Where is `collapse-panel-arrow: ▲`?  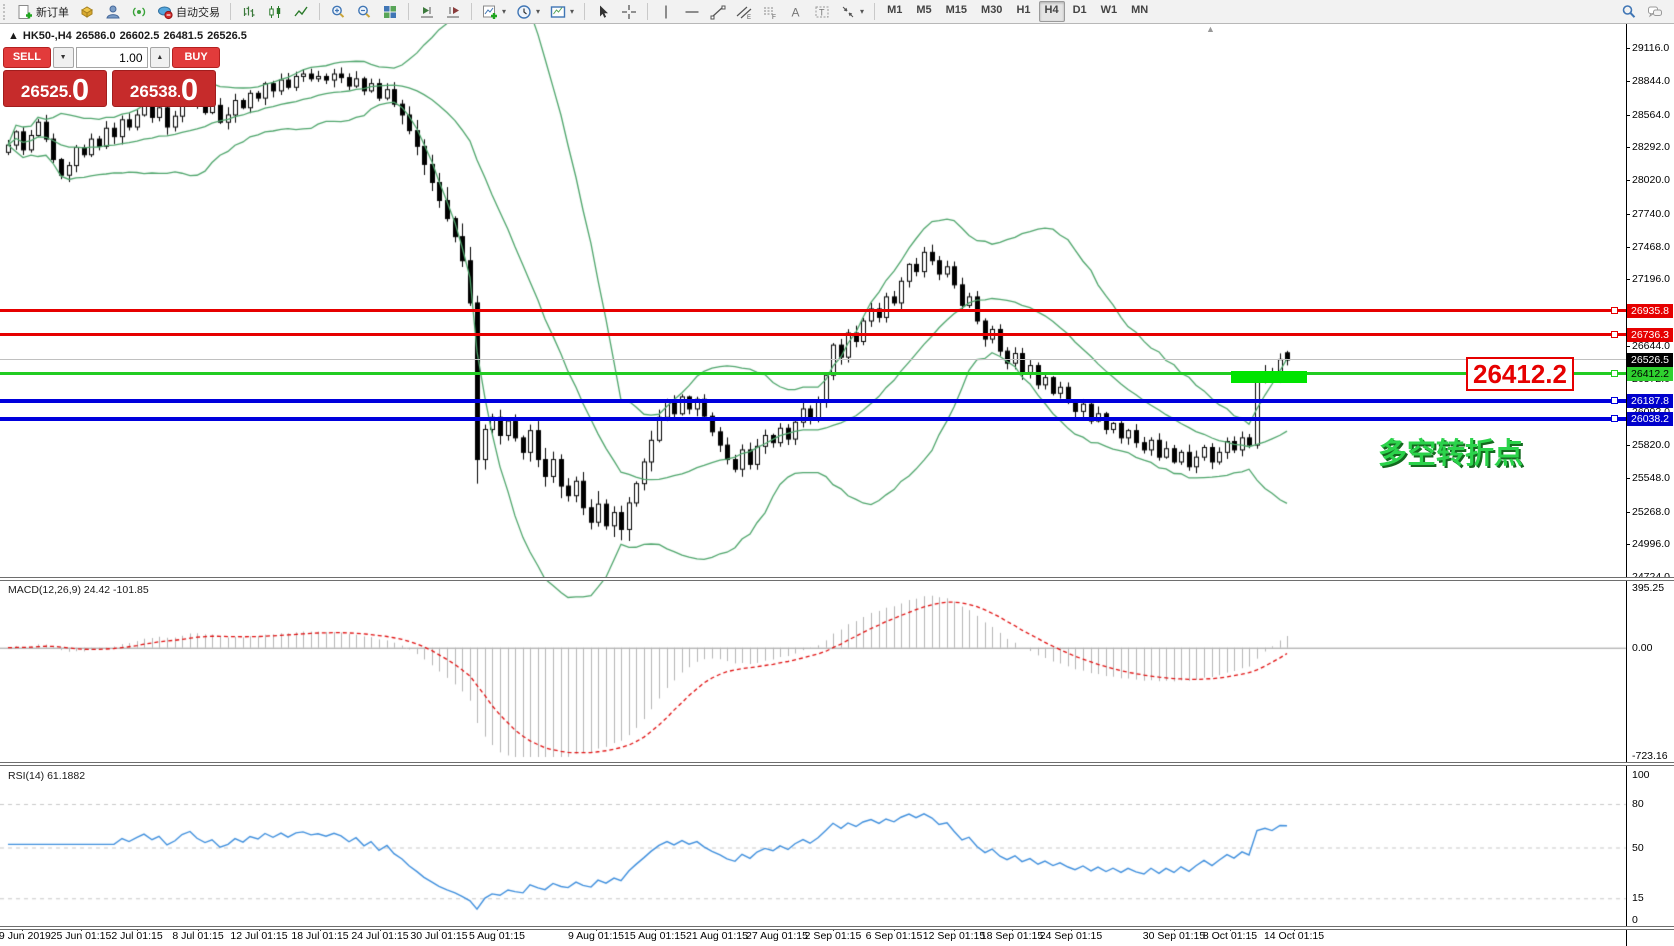
collapse-panel-arrow: ▲ is located at coordinates (13, 36).